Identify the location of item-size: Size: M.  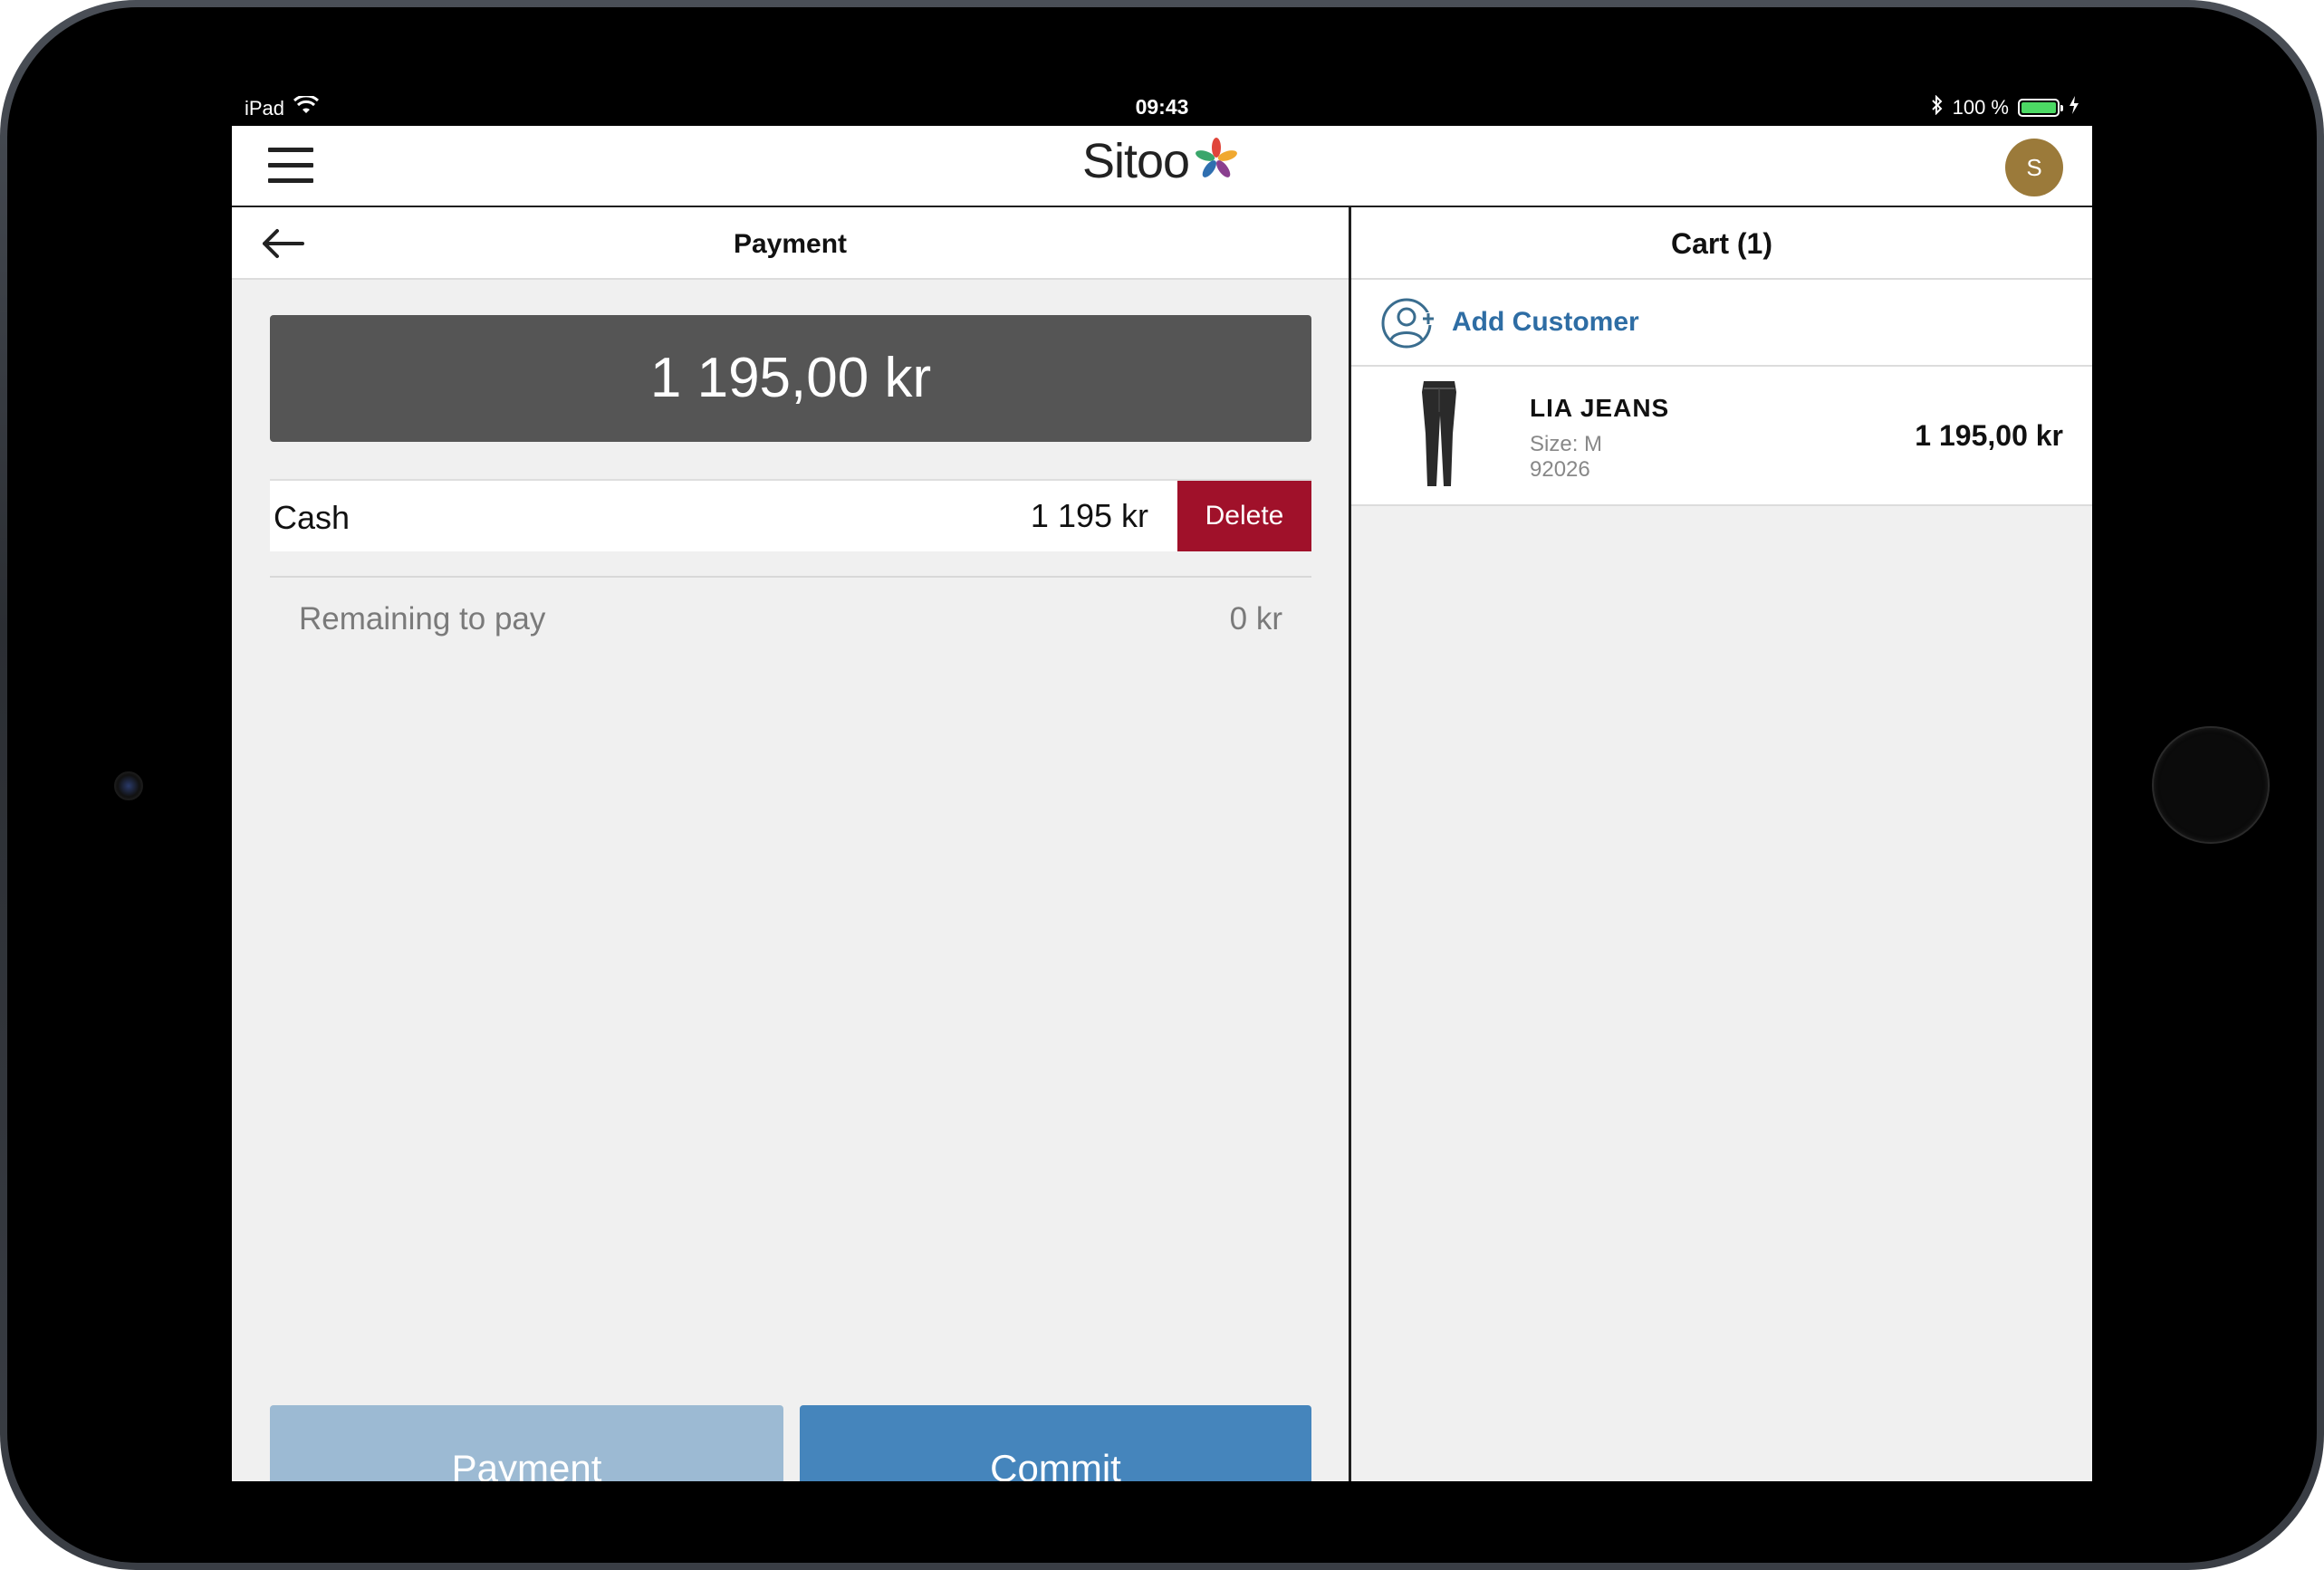
(1567, 444).